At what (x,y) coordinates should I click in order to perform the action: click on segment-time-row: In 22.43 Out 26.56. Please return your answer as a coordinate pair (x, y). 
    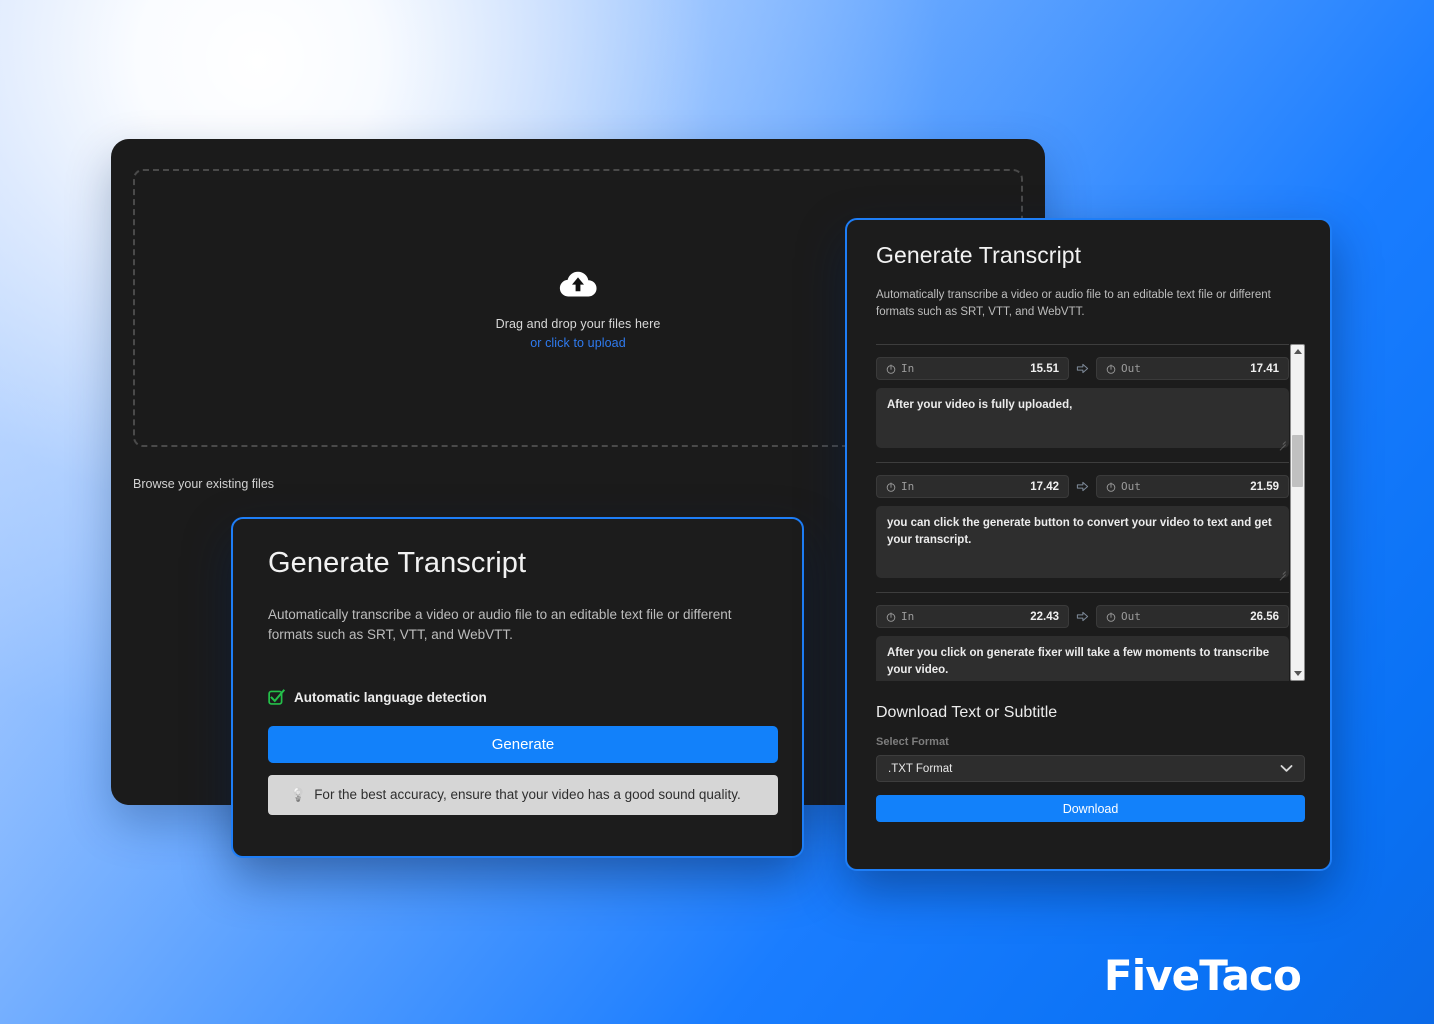
    Looking at the image, I should click on (1082, 617).